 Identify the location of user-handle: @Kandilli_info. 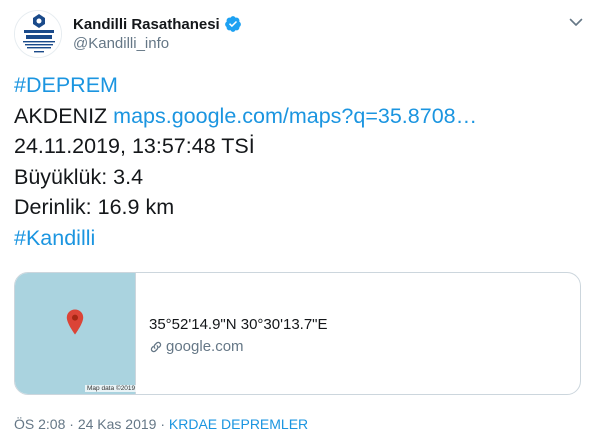
(121, 43).